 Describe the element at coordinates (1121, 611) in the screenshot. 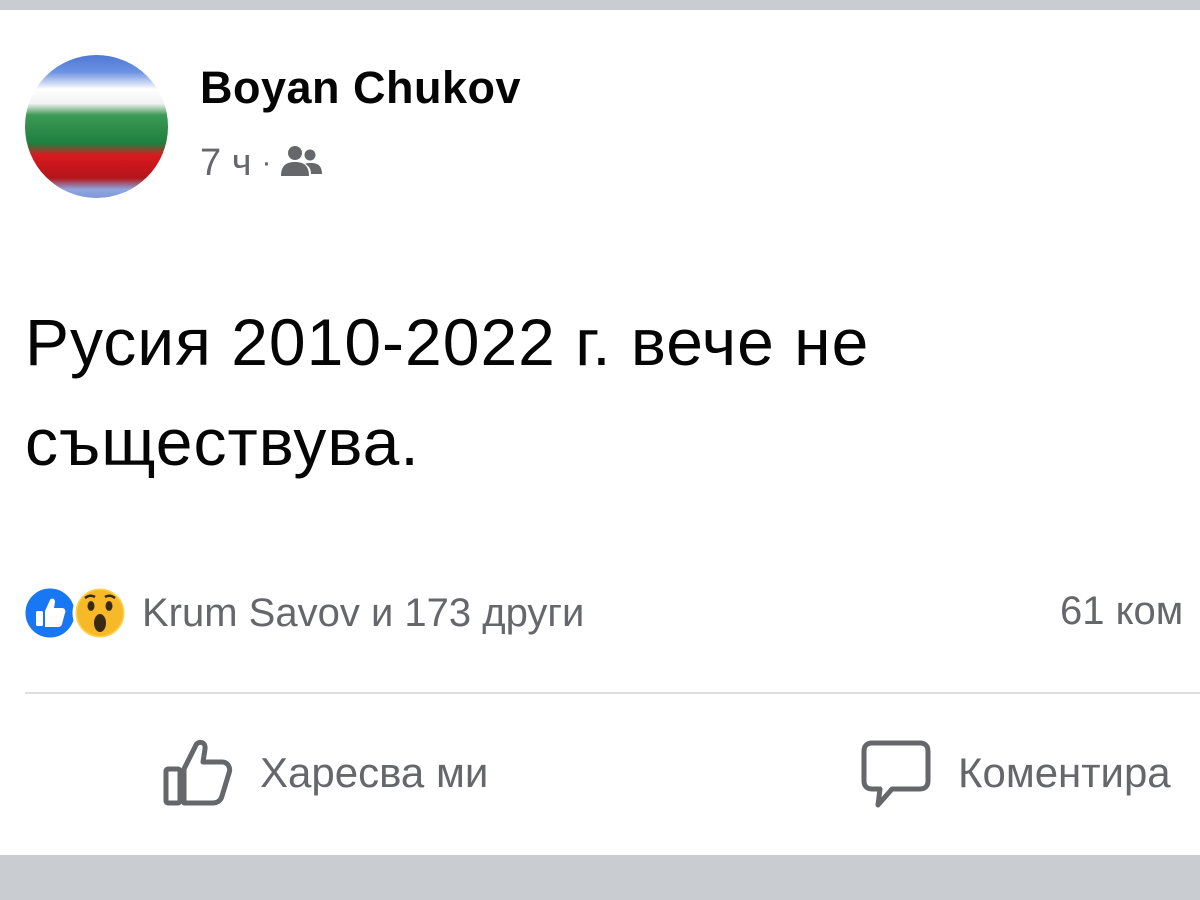

I see `comments-count: 61 ком` at that location.